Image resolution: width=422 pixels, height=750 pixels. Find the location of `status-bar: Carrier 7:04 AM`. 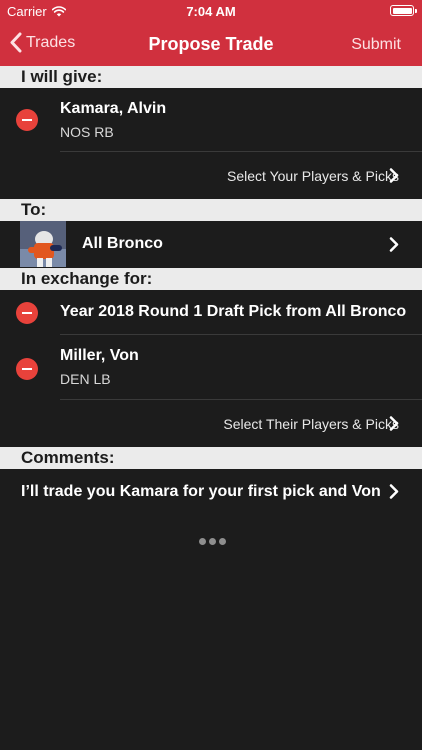

status-bar: Carrier 7:04 AM is located at coordinates (211, 11).